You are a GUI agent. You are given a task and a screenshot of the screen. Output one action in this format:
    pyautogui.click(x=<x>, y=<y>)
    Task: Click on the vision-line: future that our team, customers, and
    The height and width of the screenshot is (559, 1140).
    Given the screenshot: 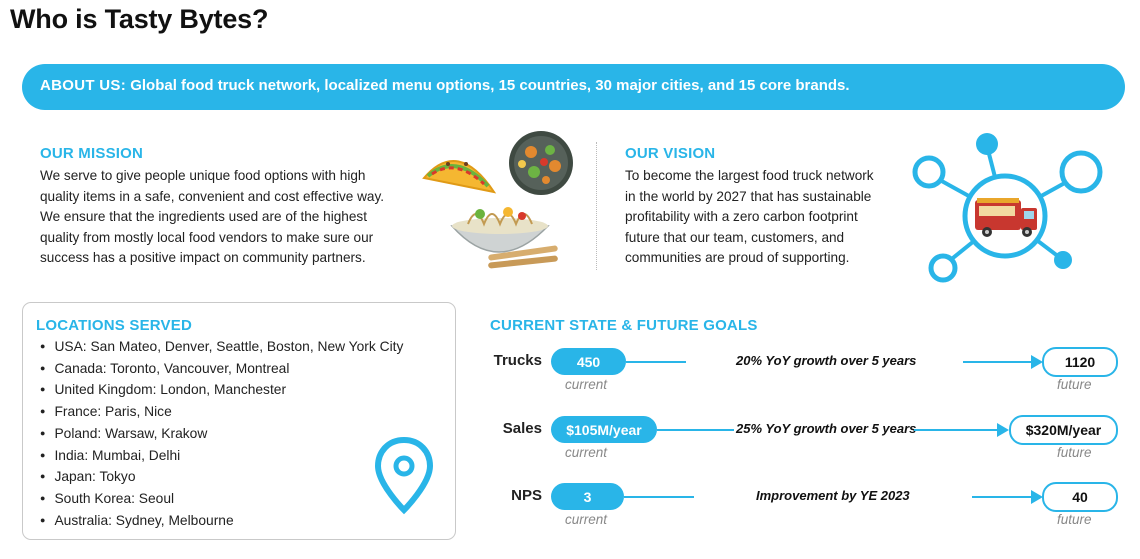 What is the action you would take?
    pyautogui.click(x=735, y=237)
    